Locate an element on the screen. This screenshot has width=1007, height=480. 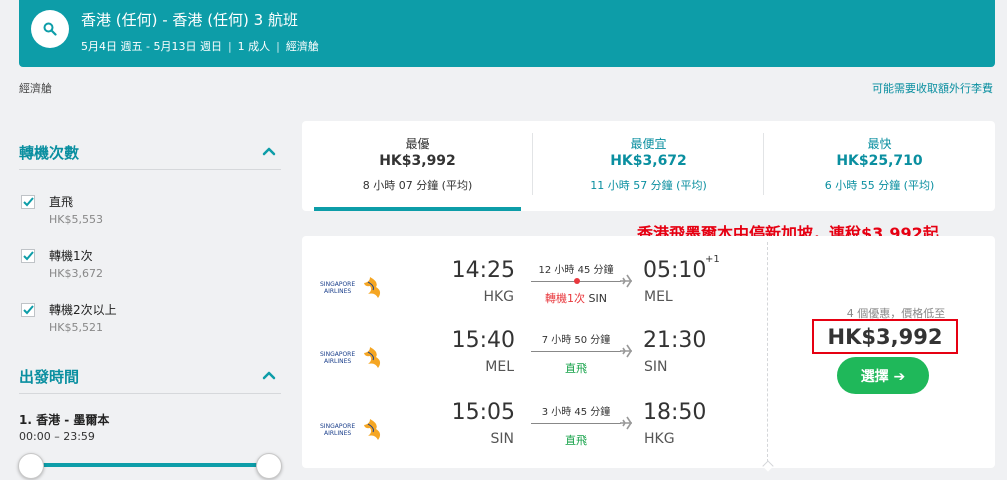
arrival-airport: MEL is located at coordinates (658, 297).